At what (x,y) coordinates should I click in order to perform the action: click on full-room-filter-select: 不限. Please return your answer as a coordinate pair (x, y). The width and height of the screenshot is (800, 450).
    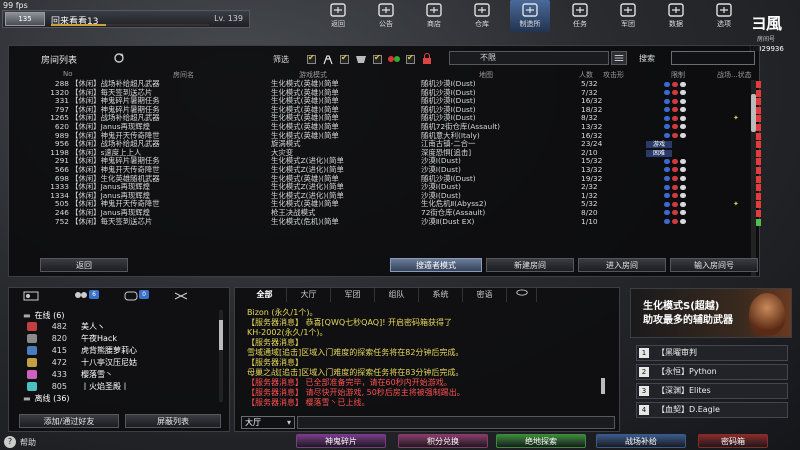
    Looking at the image, I should click on (529, 58).